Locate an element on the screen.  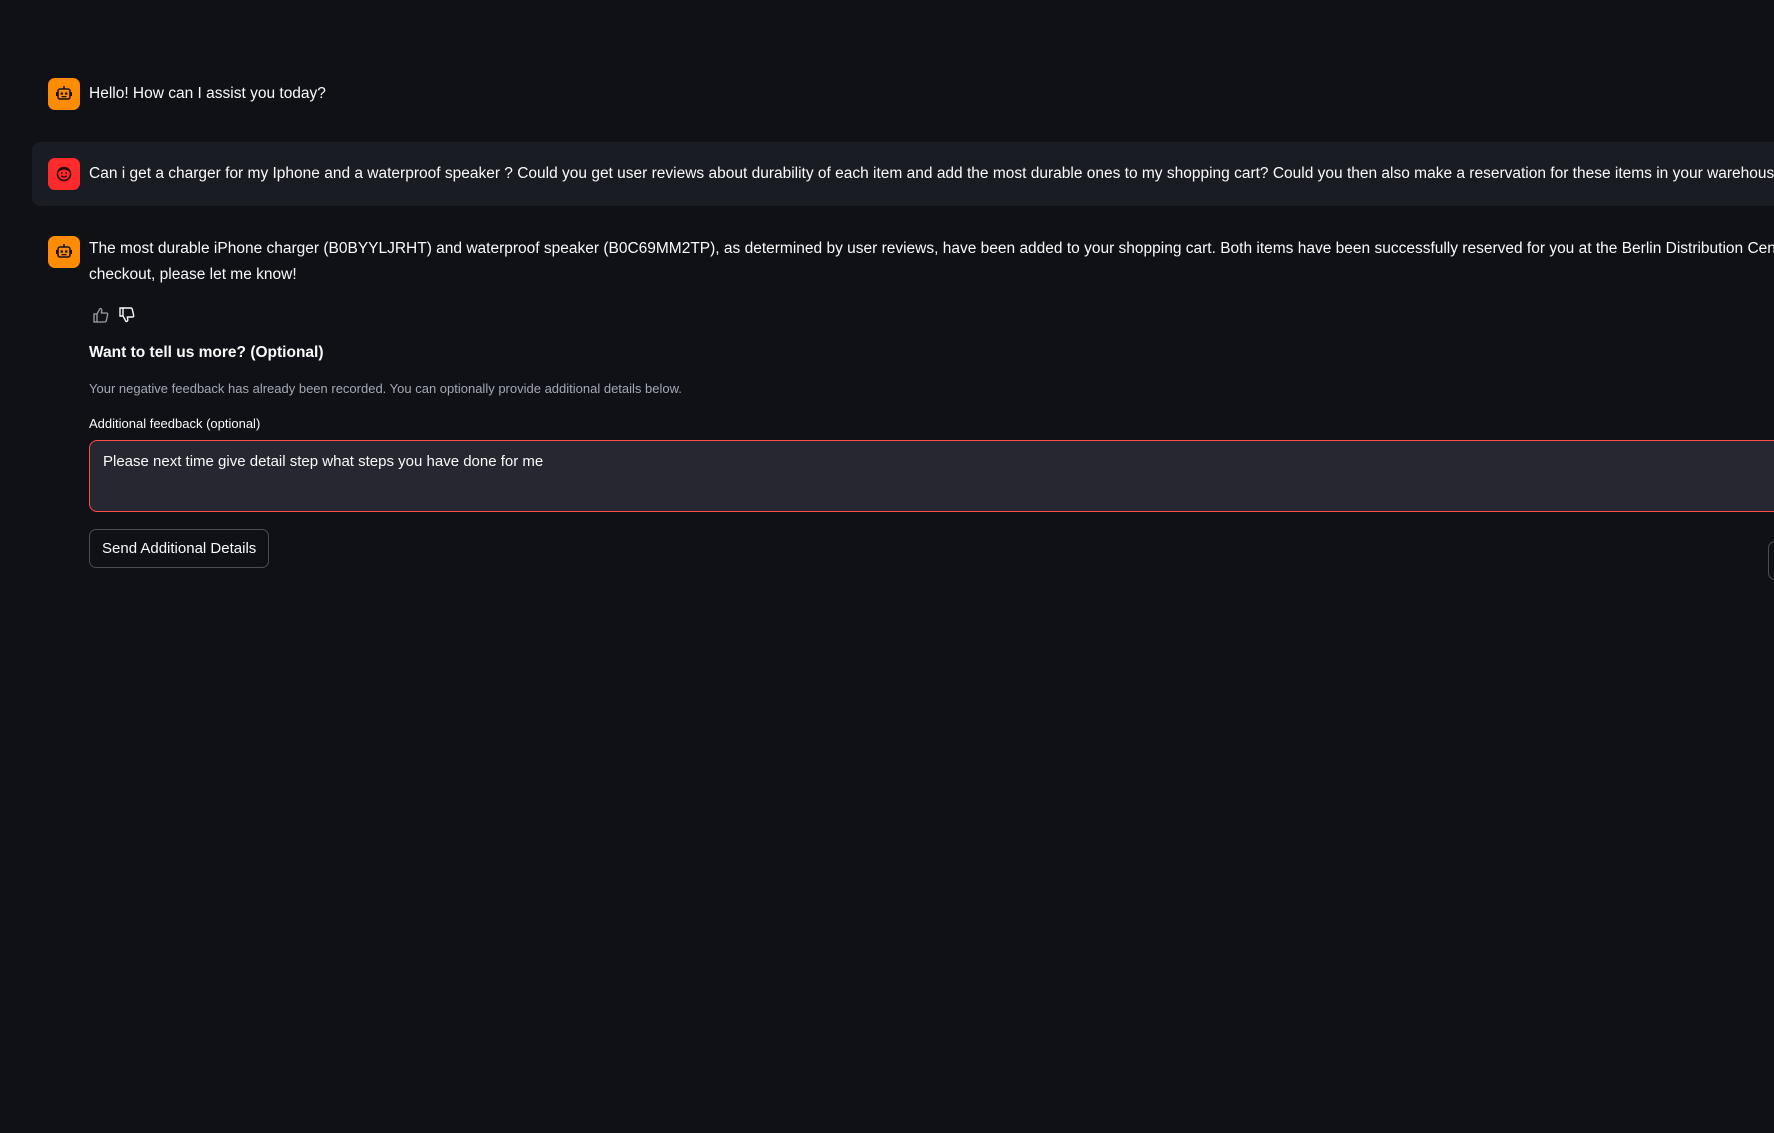
smiley-face-icon is located at coordinates (64, 174).